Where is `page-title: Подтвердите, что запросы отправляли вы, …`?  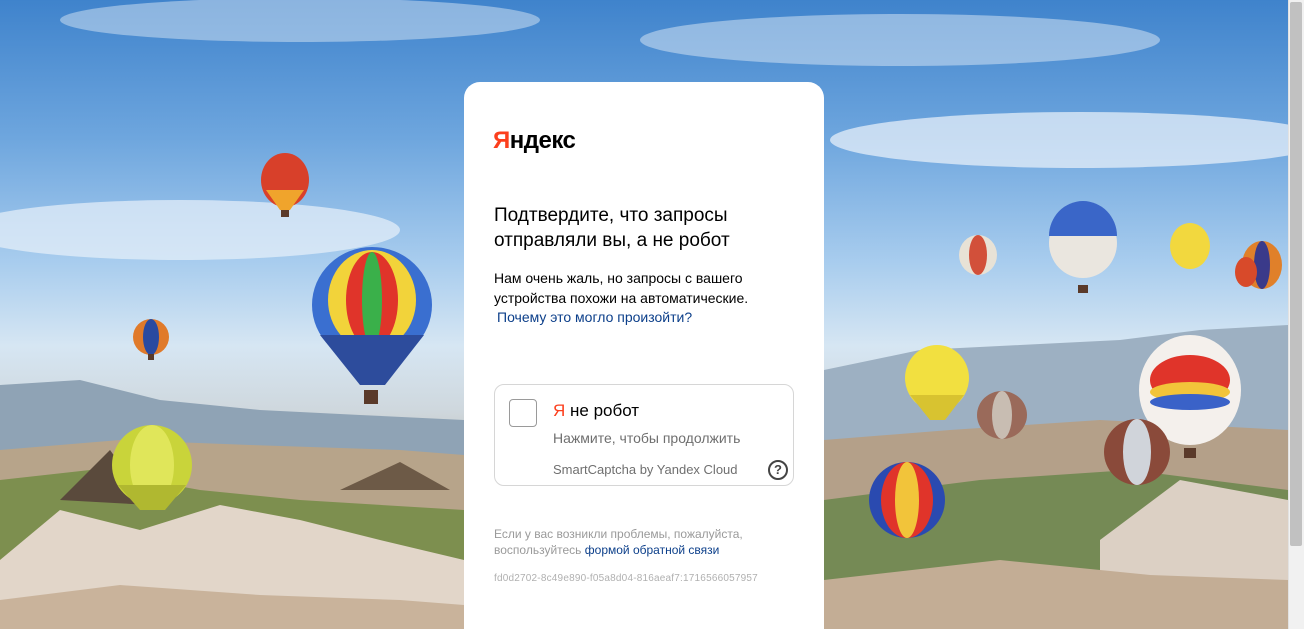
page-title: Подтвердите, что запросы отправляли вы, … is located at coordinates (612, 228).